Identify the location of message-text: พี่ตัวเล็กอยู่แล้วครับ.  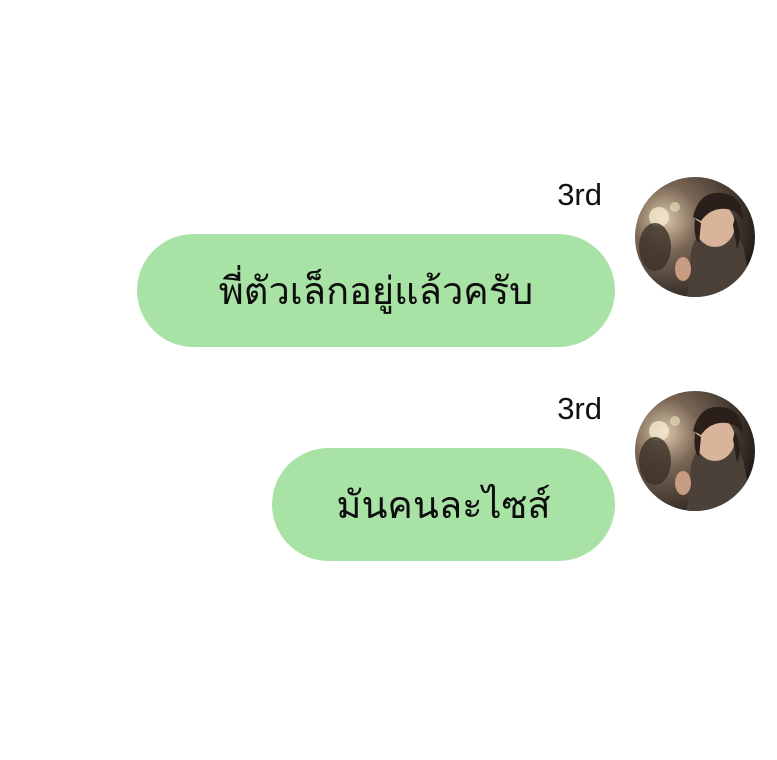
(376, 291).